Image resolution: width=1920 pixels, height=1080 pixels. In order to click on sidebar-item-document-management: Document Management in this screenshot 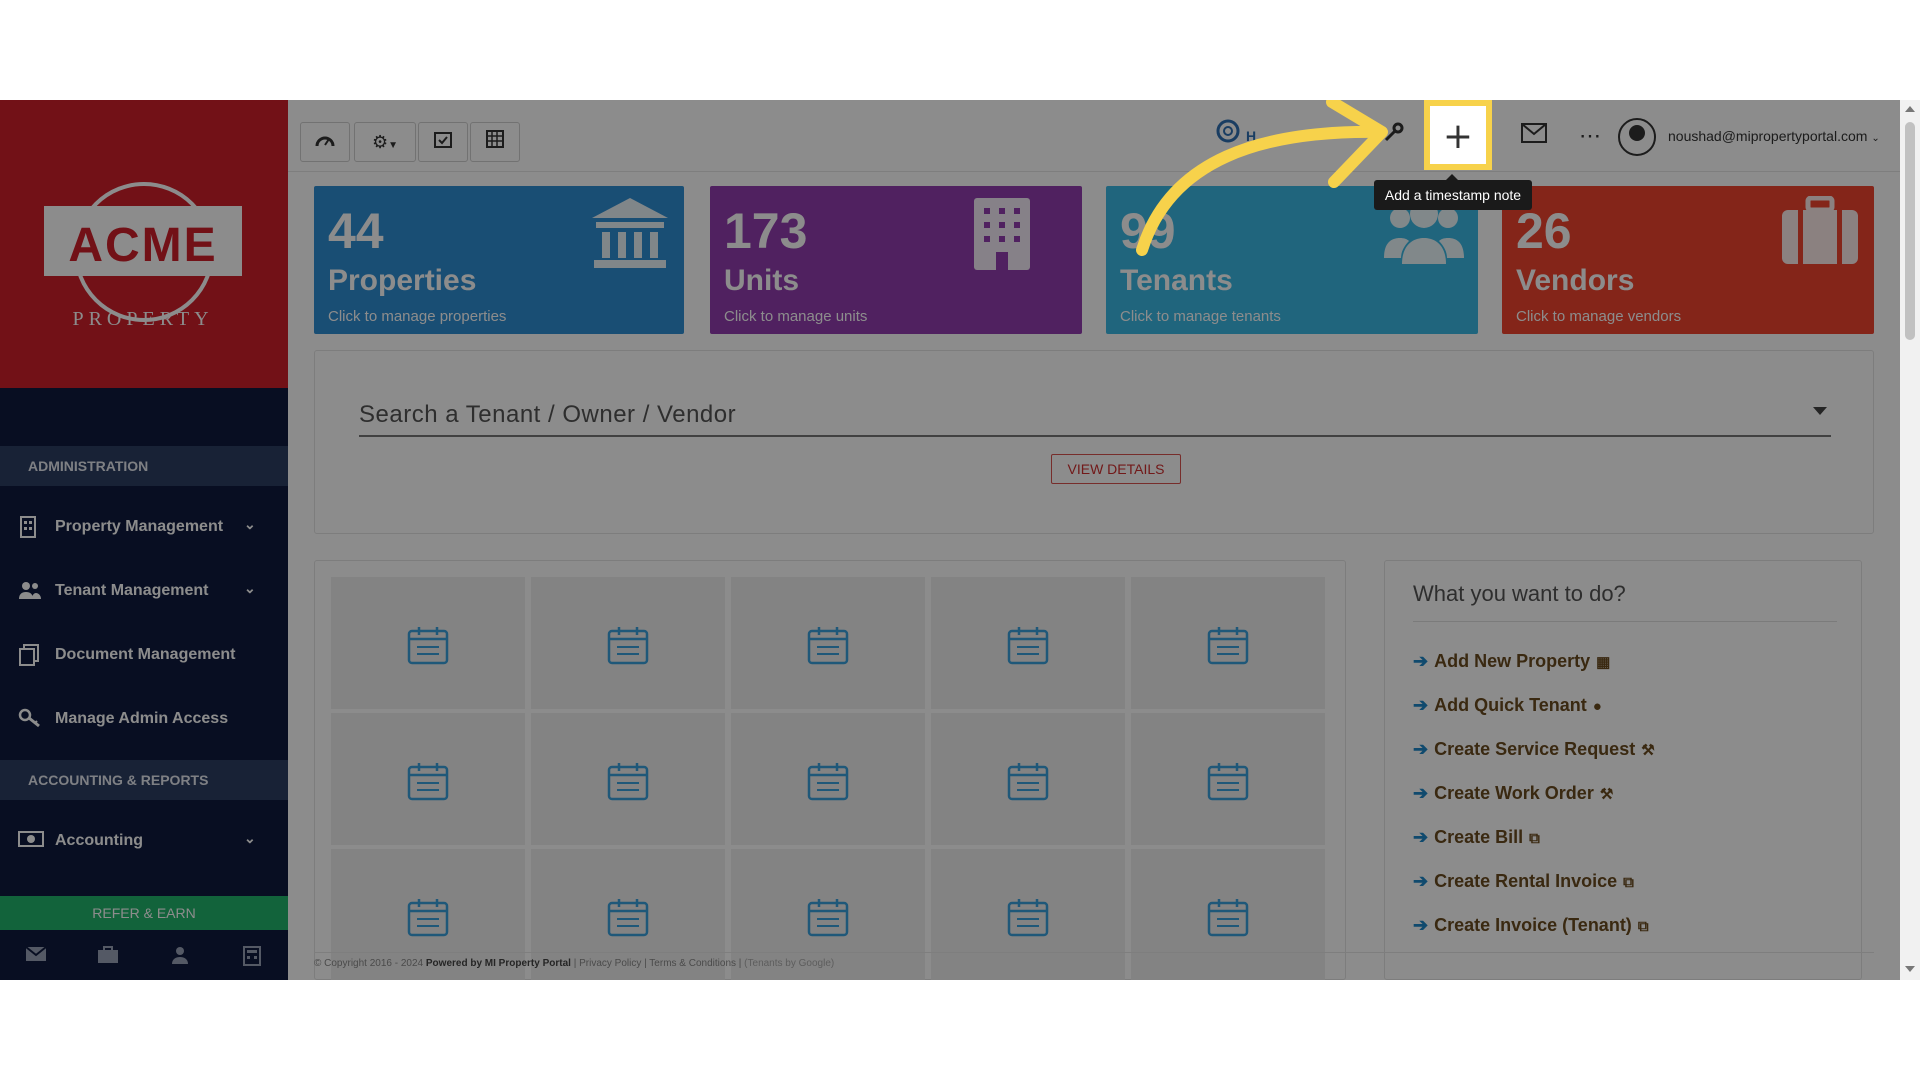, I will do `click(144, 654)`.